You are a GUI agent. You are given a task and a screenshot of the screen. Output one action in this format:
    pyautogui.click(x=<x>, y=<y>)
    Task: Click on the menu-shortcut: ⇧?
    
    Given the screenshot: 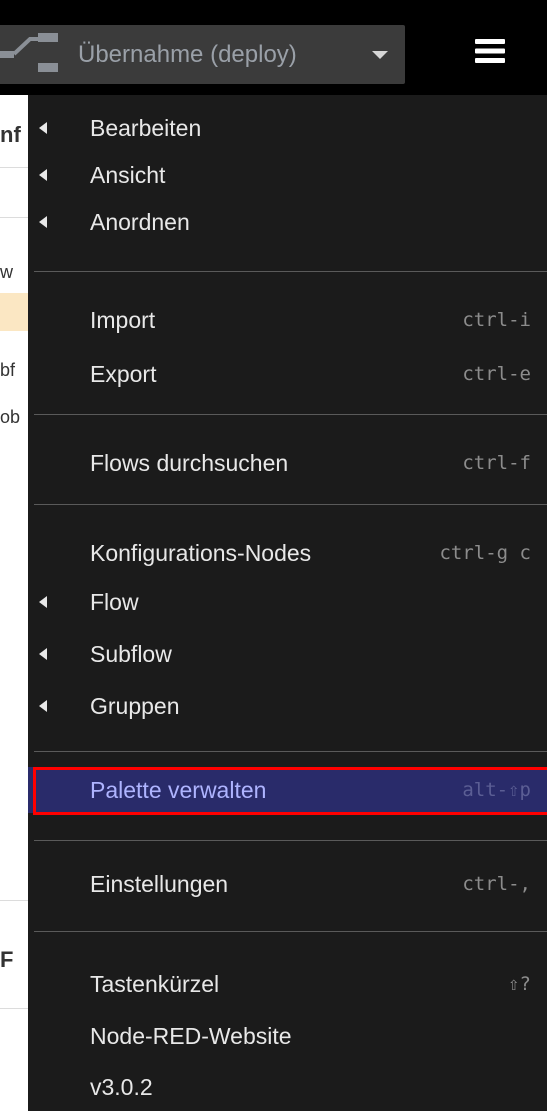 What is the action you would take?
    pyautogui.click(x=519, y=984)
    